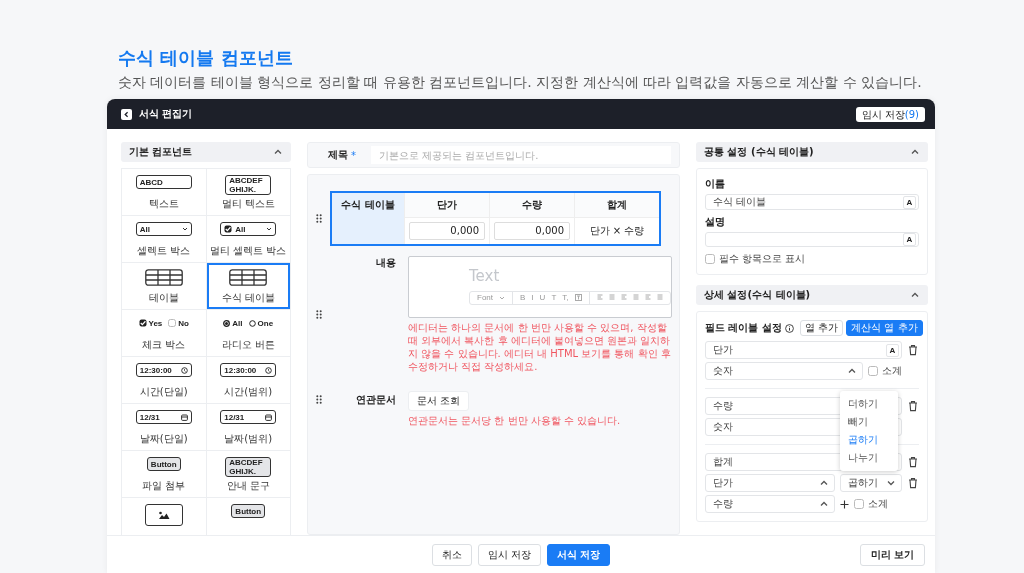 This screenshot has height=573, width=1024. I want to click on dropdown: 곱하기, so click(871, 483).